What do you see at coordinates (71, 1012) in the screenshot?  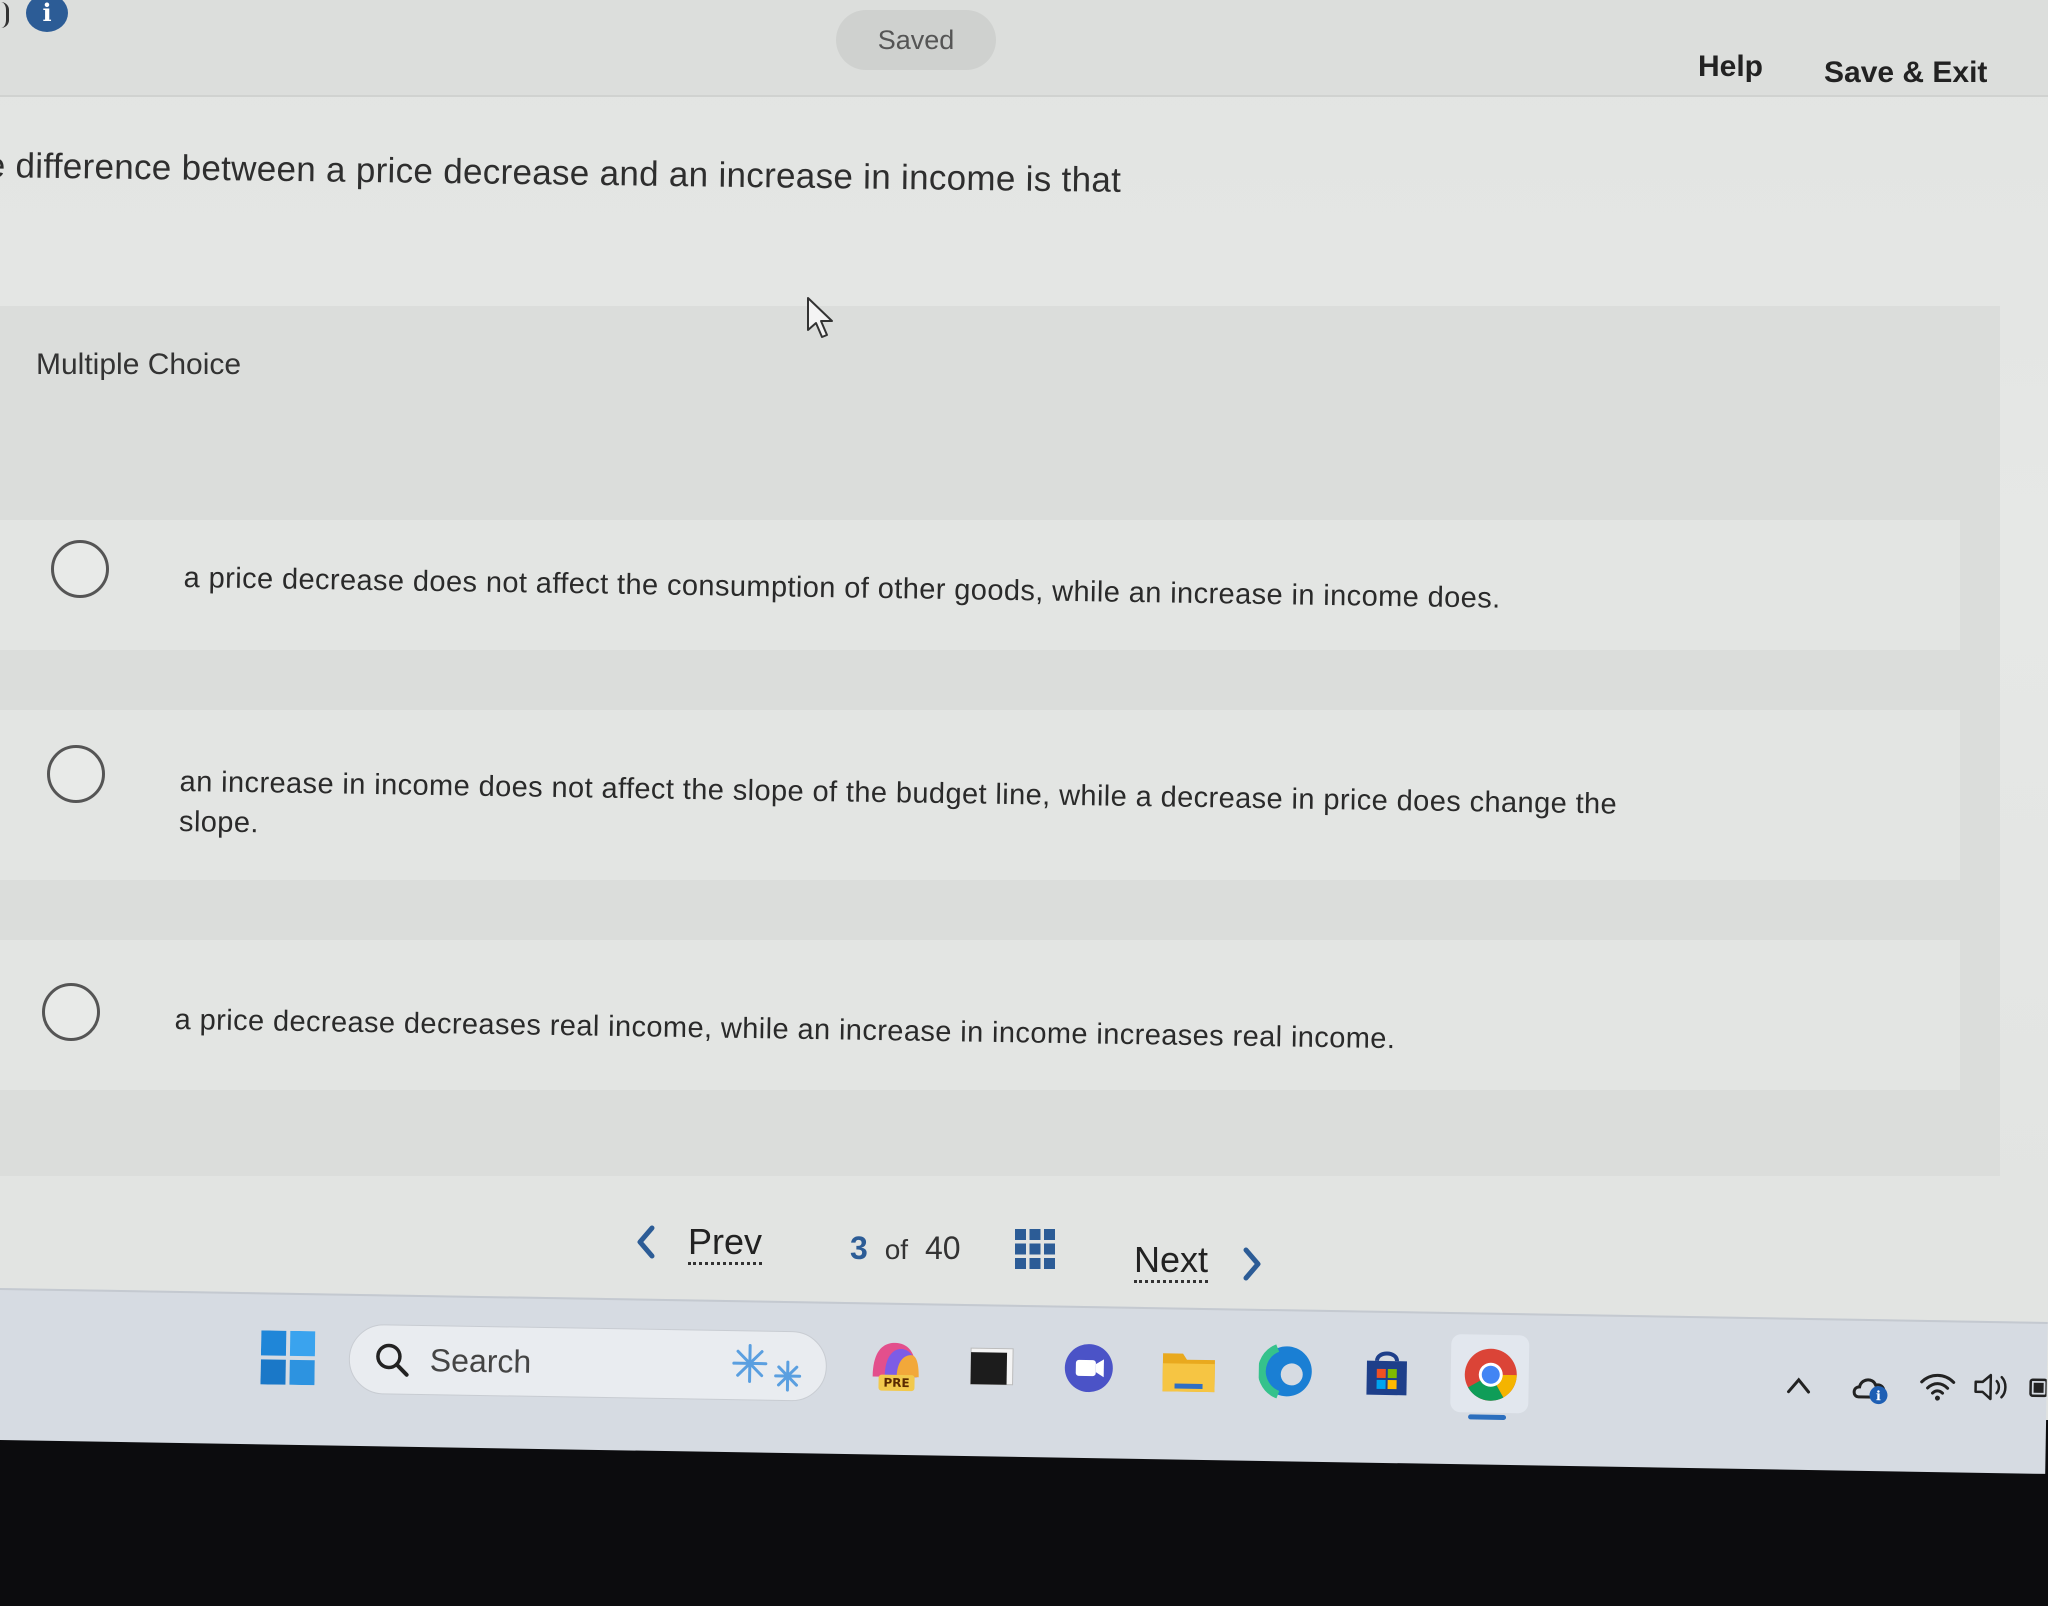 I see `option-3-radio` at bounding box center [71, 1012].